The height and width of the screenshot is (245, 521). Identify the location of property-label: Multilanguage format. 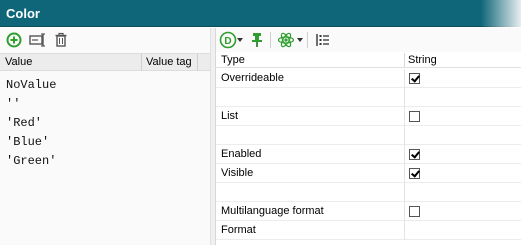
(272, 211).